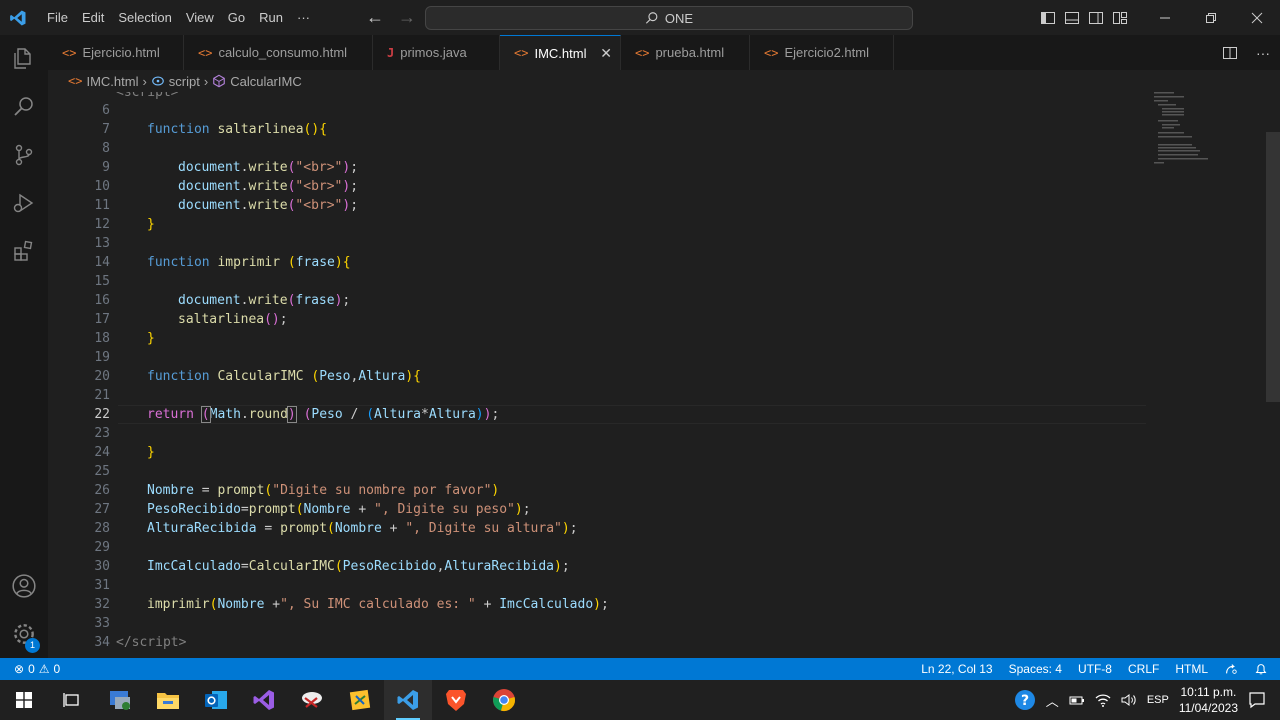 Image resolution: width=1280 pixels, height=720 pixels. What do you see at coordinates (24, 251) in the screenshot?
I see `extensions-icon` at bounding box center [24, 251].